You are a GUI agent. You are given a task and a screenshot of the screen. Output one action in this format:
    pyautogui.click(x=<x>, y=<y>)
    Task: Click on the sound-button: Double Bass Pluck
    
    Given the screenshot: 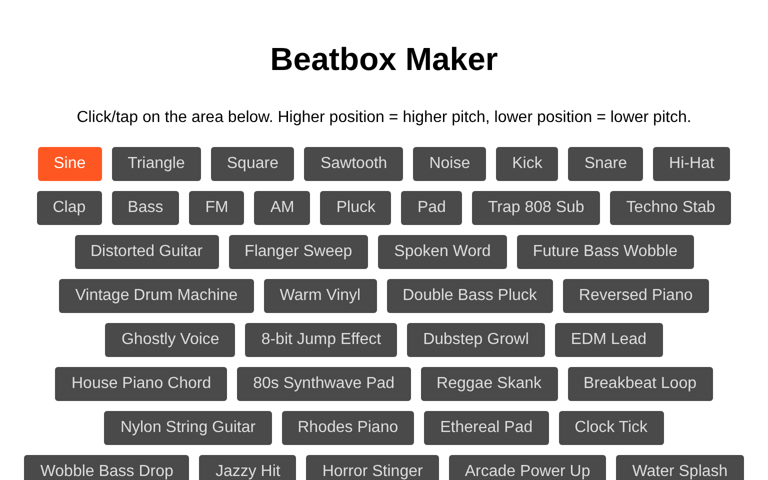 What is the action you would take?
    pyautogui.click(x=469, y=296)
    